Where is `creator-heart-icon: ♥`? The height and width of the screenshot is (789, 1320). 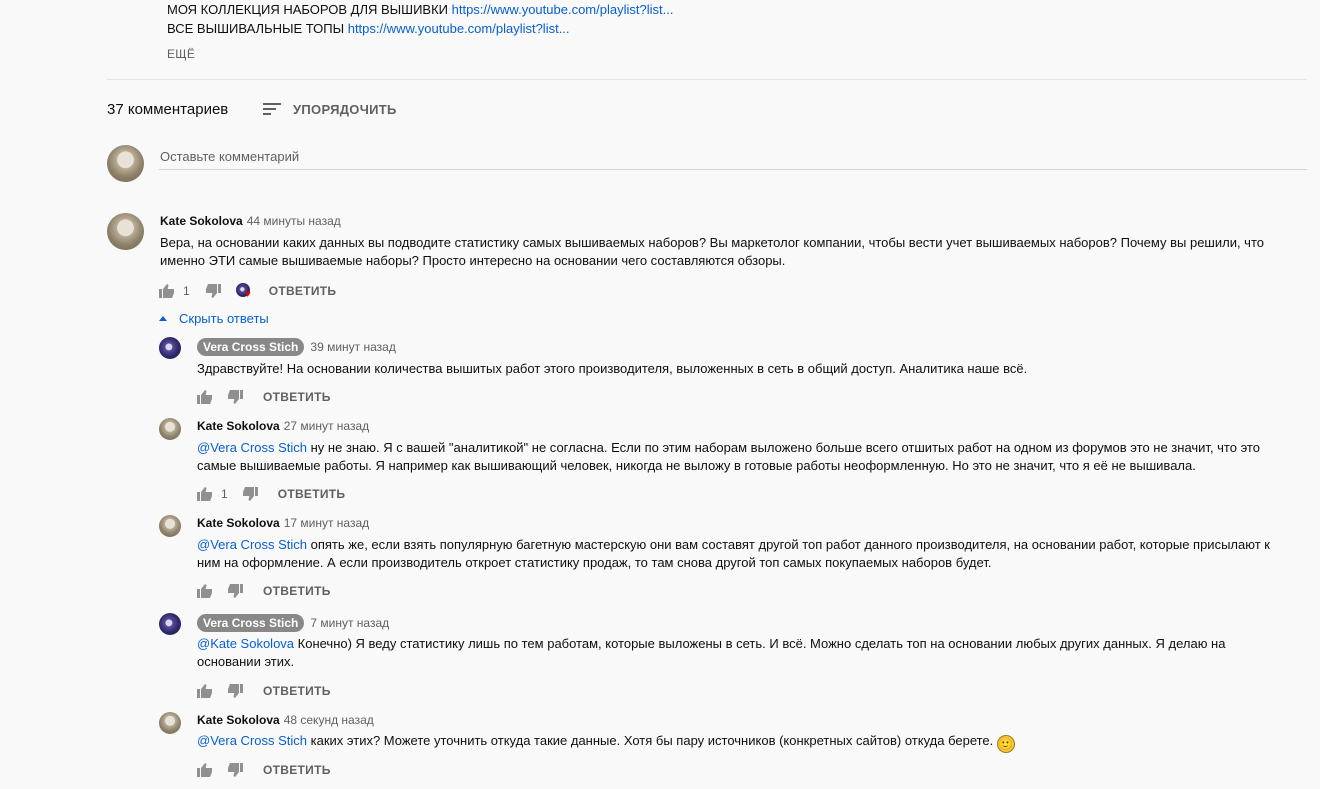
creator-heart-icon: ♥ is located at coordinates (244, 291).